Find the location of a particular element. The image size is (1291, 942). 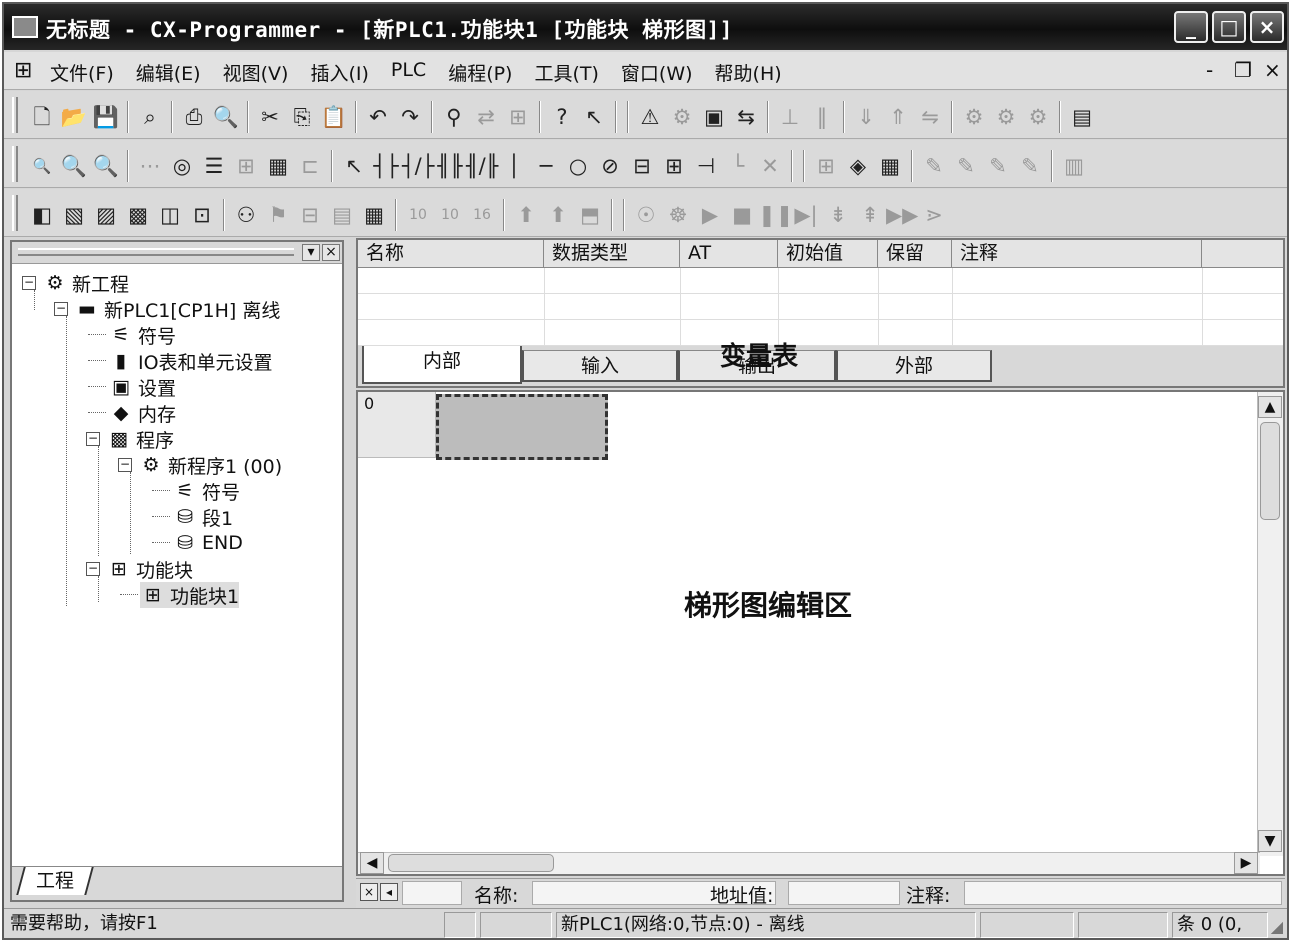

continuous-step-icon: ▶▶ is located at coordinates (902, 215).